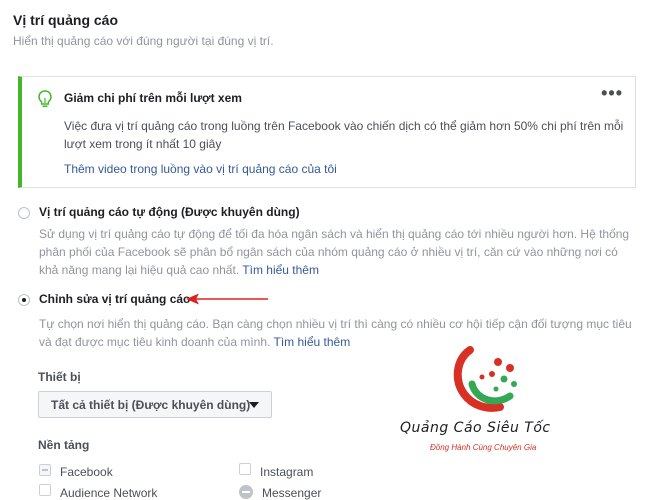  Describe the element at coordinates (114, 299) in the screenshot. I see `edit-placements-label: Chỉnh sửa vị trí quảng cáo` at that location.